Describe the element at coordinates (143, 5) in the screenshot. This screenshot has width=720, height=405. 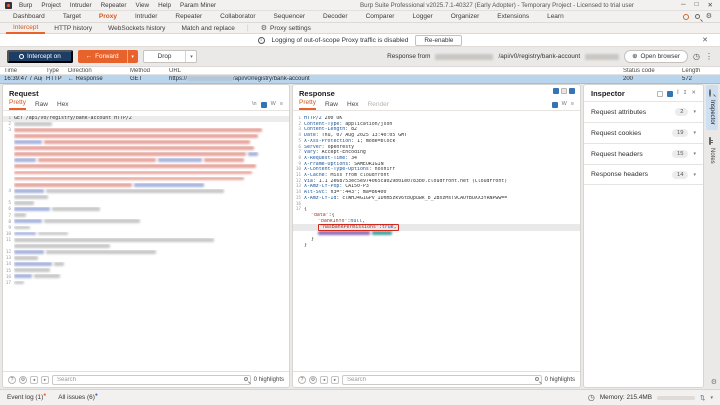
I see `menu-item-view: View` at that location.